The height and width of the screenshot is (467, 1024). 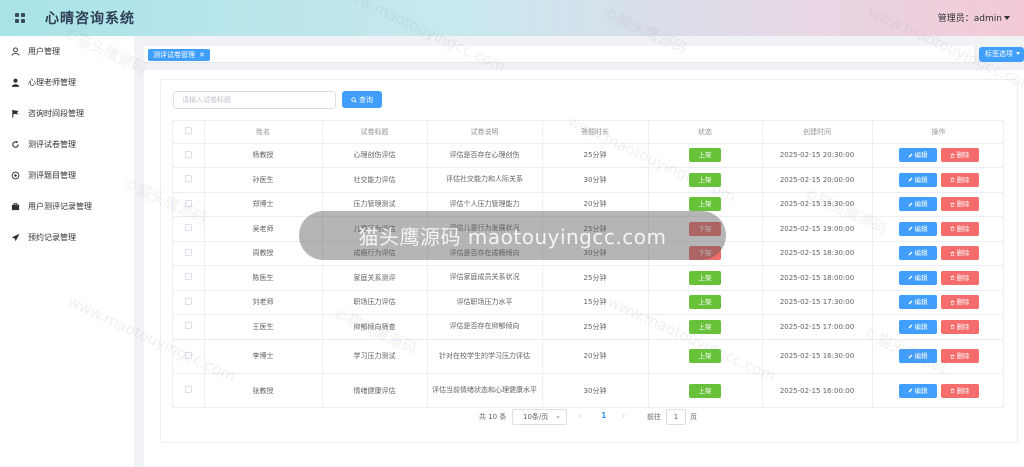 What do you see at coordinates (15, 83) in the screenshot?
I see `person-icon` at bounding box center [15, 83].